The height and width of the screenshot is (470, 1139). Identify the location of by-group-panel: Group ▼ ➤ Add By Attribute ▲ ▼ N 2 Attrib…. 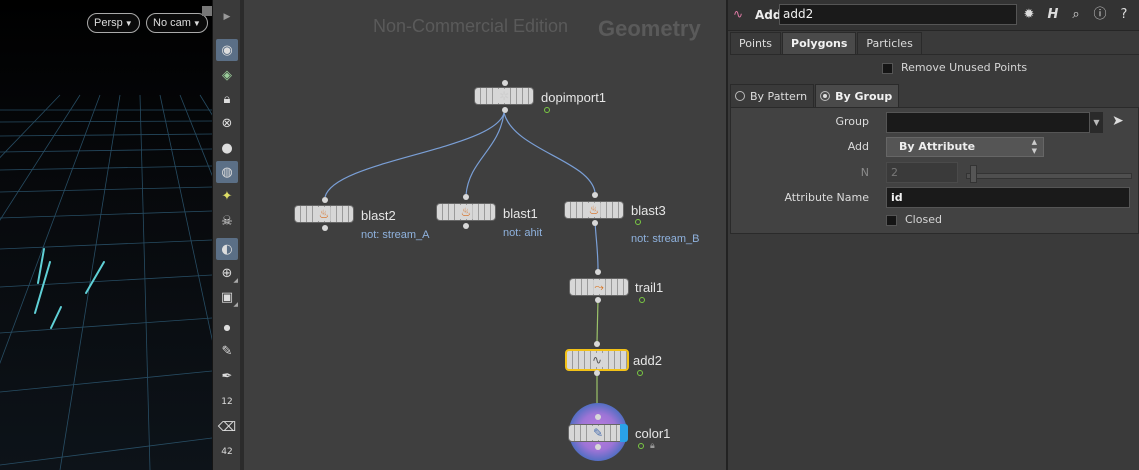
(934, 170).